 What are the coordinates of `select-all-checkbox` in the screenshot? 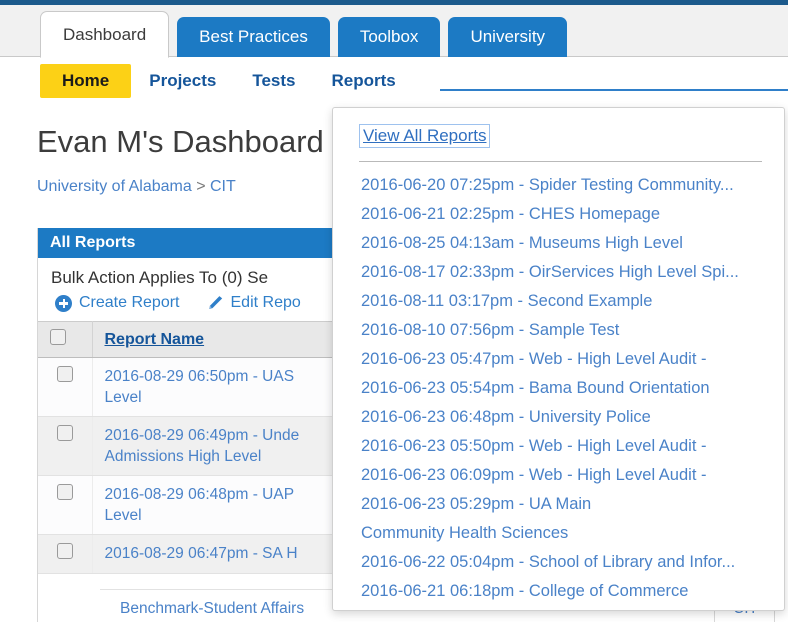 It's located at (58, 337).